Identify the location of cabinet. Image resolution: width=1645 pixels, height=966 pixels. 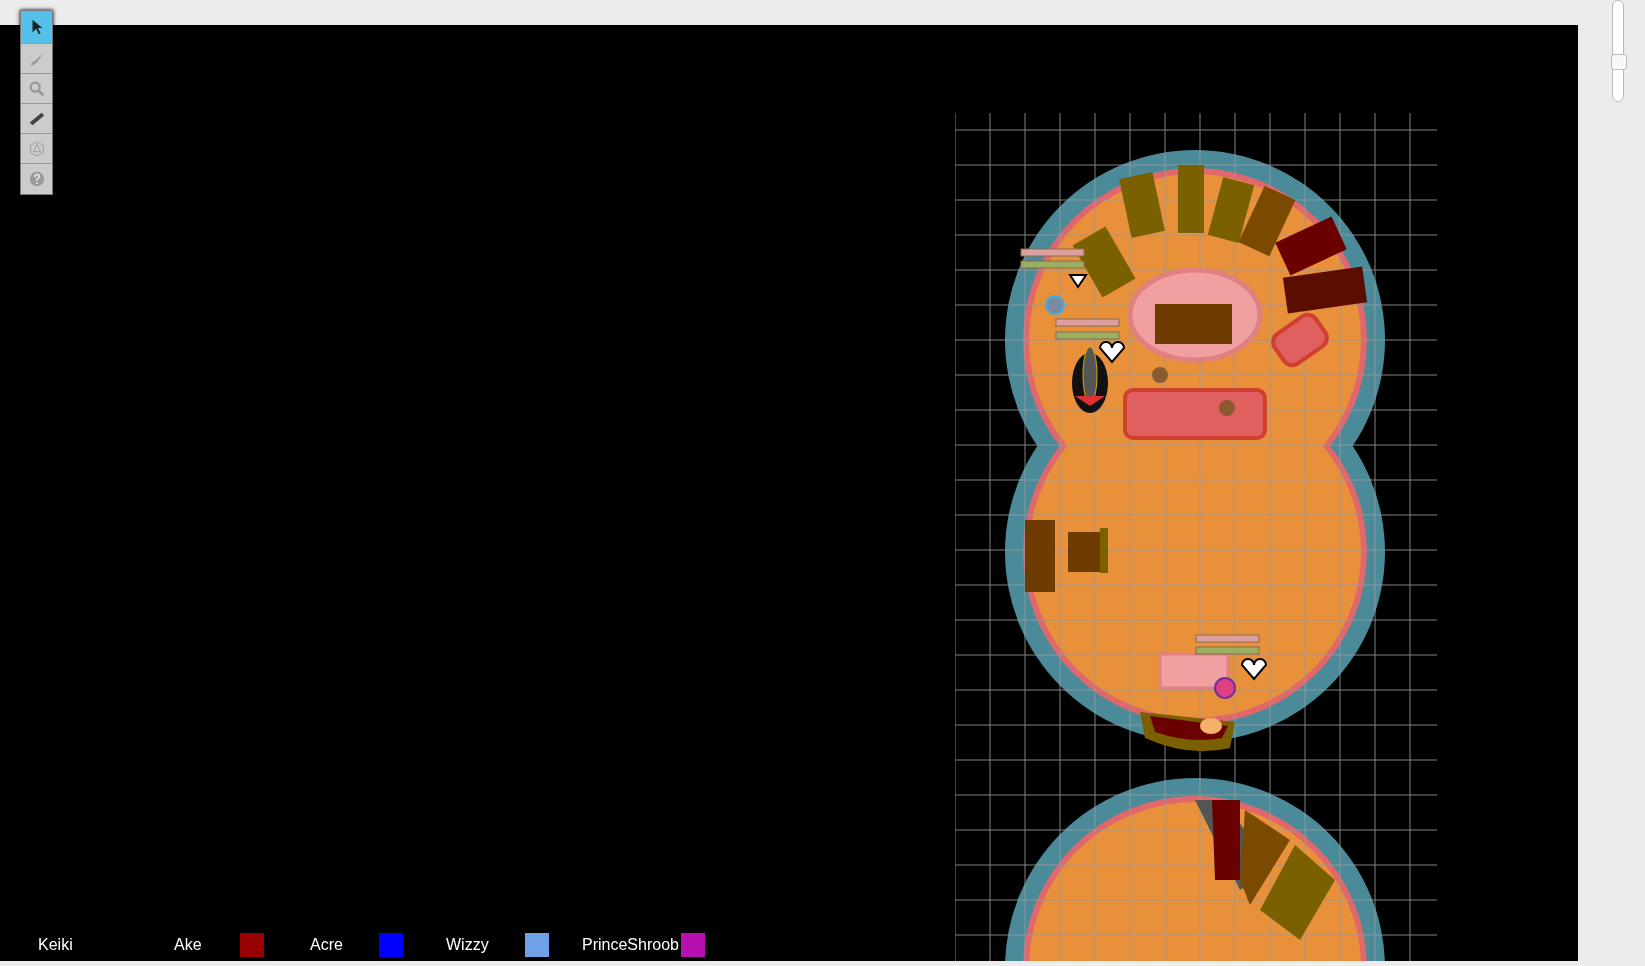
(1040, 556).